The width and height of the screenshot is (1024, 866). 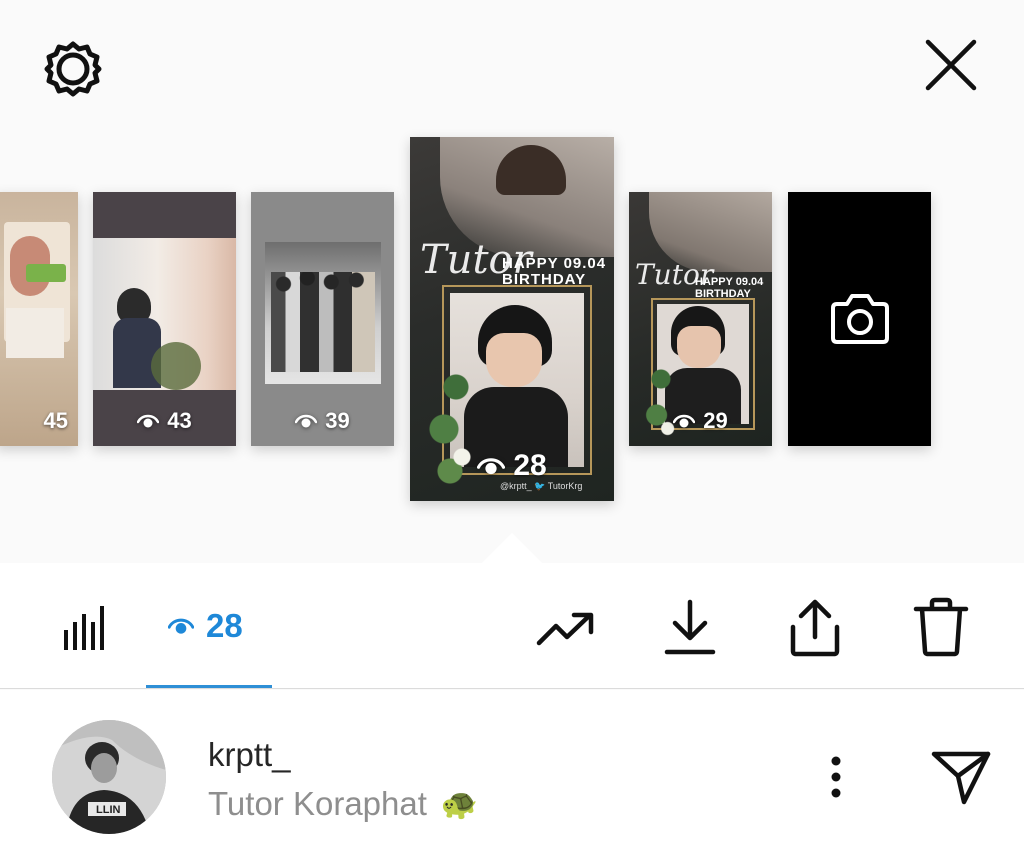 I want to click on active-tab-indicator, so click(x=209, y=686).